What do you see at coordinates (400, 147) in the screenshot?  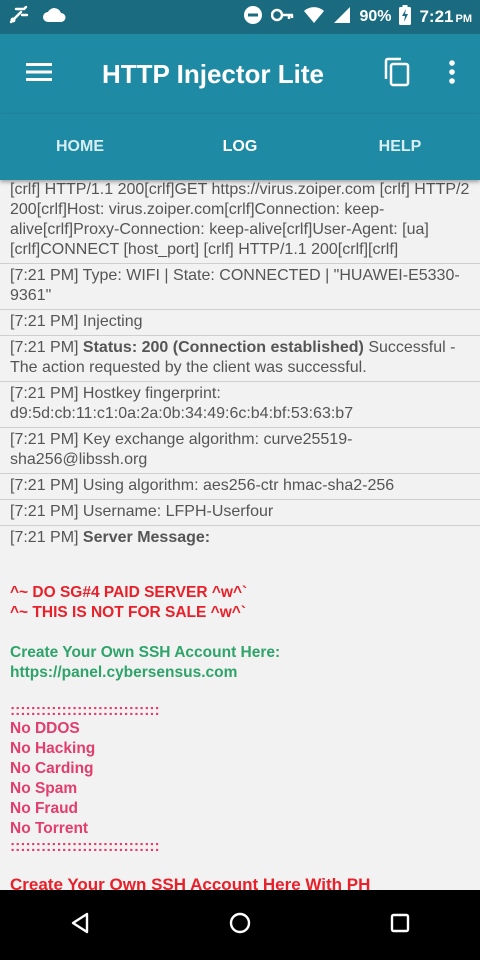 I see `tab-help: HELP` at bounding box center [400, 147].